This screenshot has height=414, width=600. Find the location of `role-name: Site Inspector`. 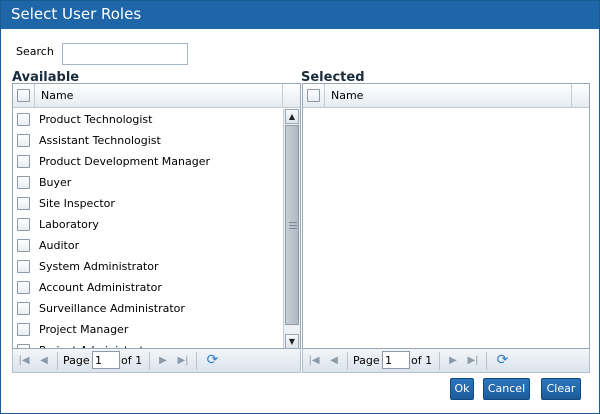

role-name: Site Inspector is located at coordinates (77, 203).